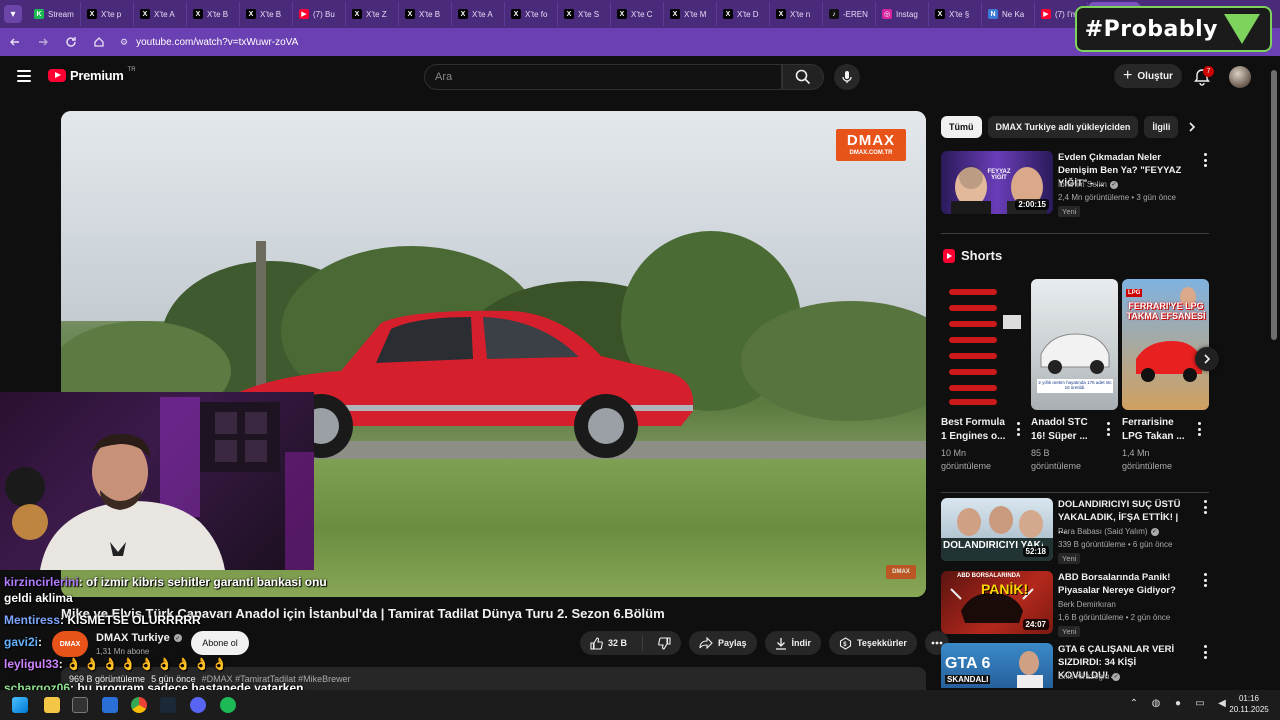  I want to click on video-thumbnail: FEYYAZ YİĞİT 2:00:15, so click(997, 182).